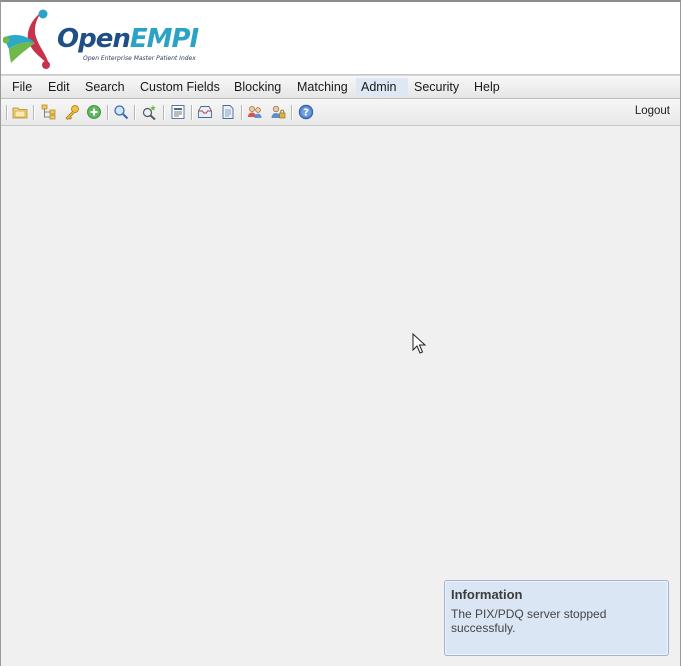 This screenshot has width=681, height=666. What do you see at coordinates (22, 87) in the screenshot?
I see `menu-file: File` at bounding box center [22, 87].